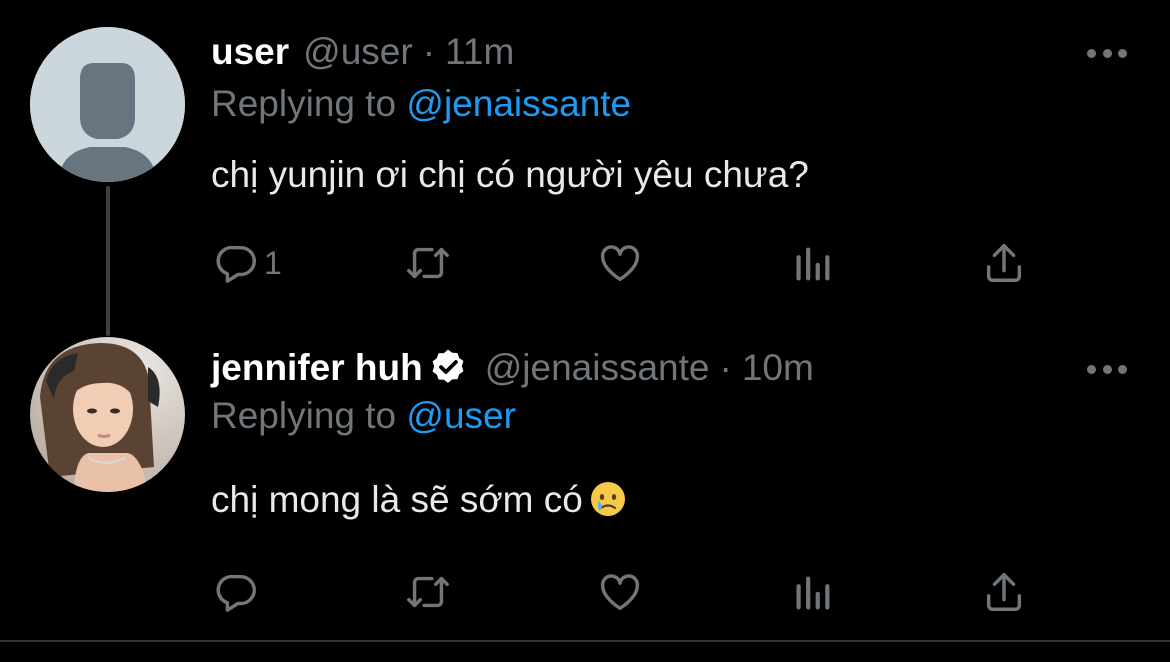 This screenshot has width=1170, height=662. I want to click on replying-to: Replying to @user, so click(363, 416).